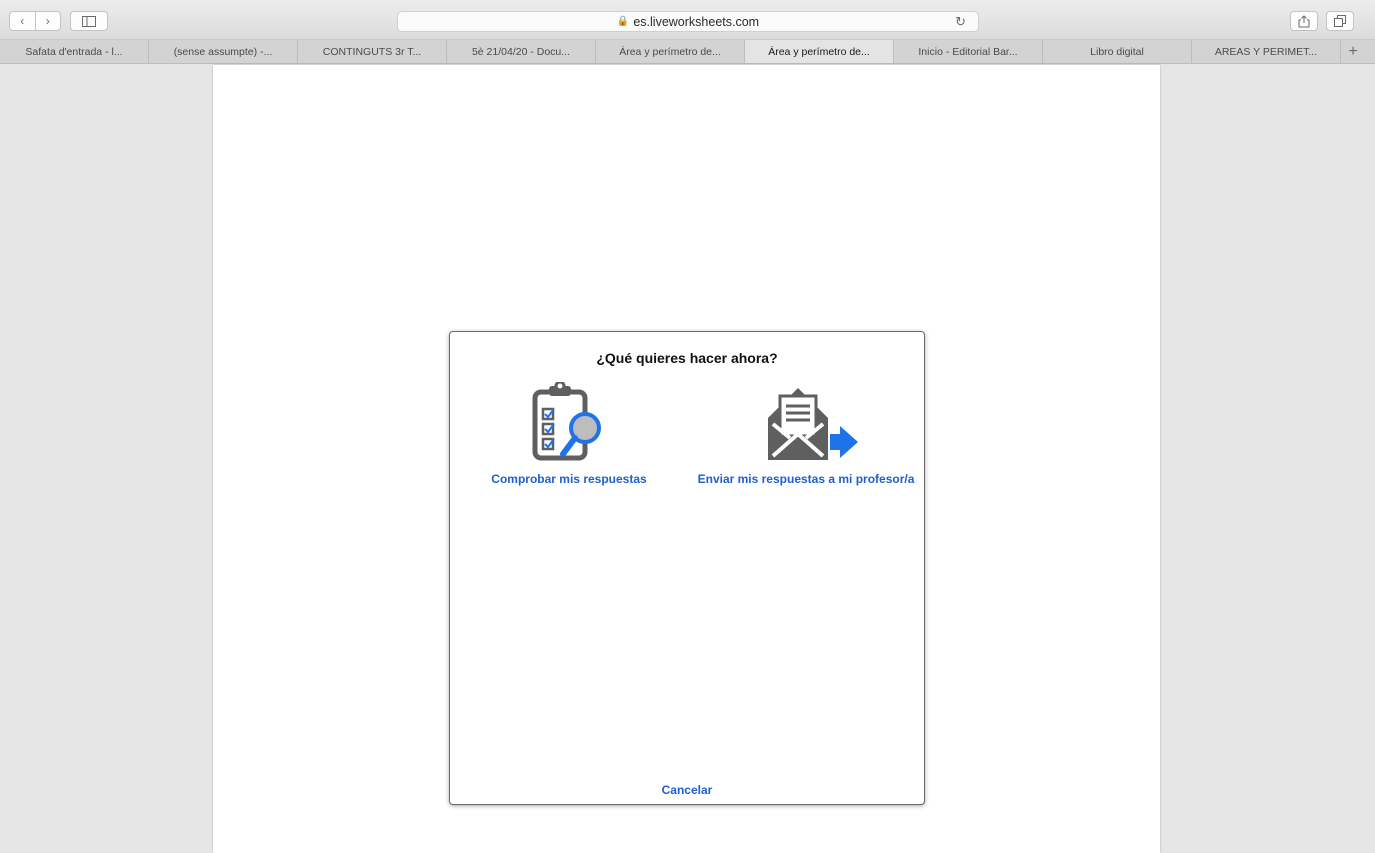  What do you see at coordinates (1117, 51) in the screenshot?
I see `tab-item: Libro digital` at bounding box center [1117, 51].